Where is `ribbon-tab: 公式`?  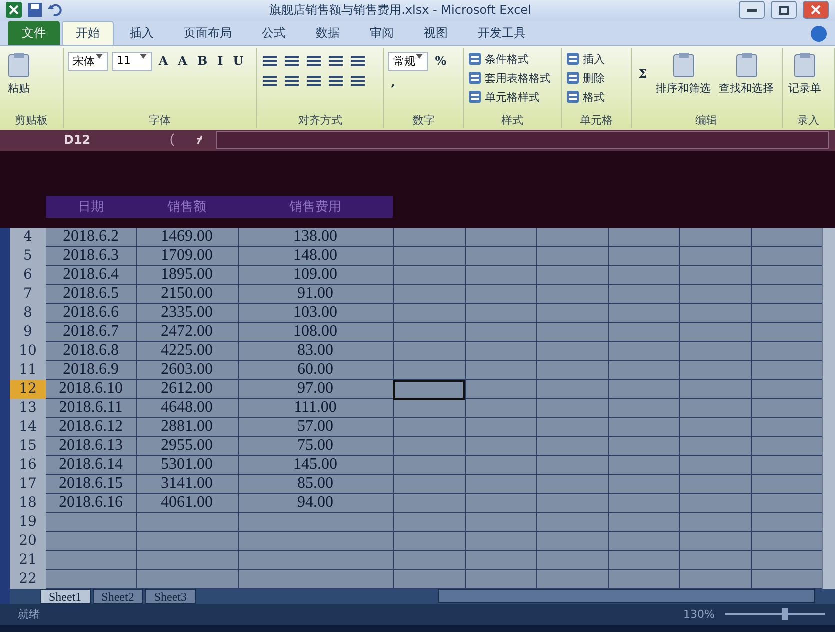
ribbon-tab: 公式 is located at coordinates (274, 32).